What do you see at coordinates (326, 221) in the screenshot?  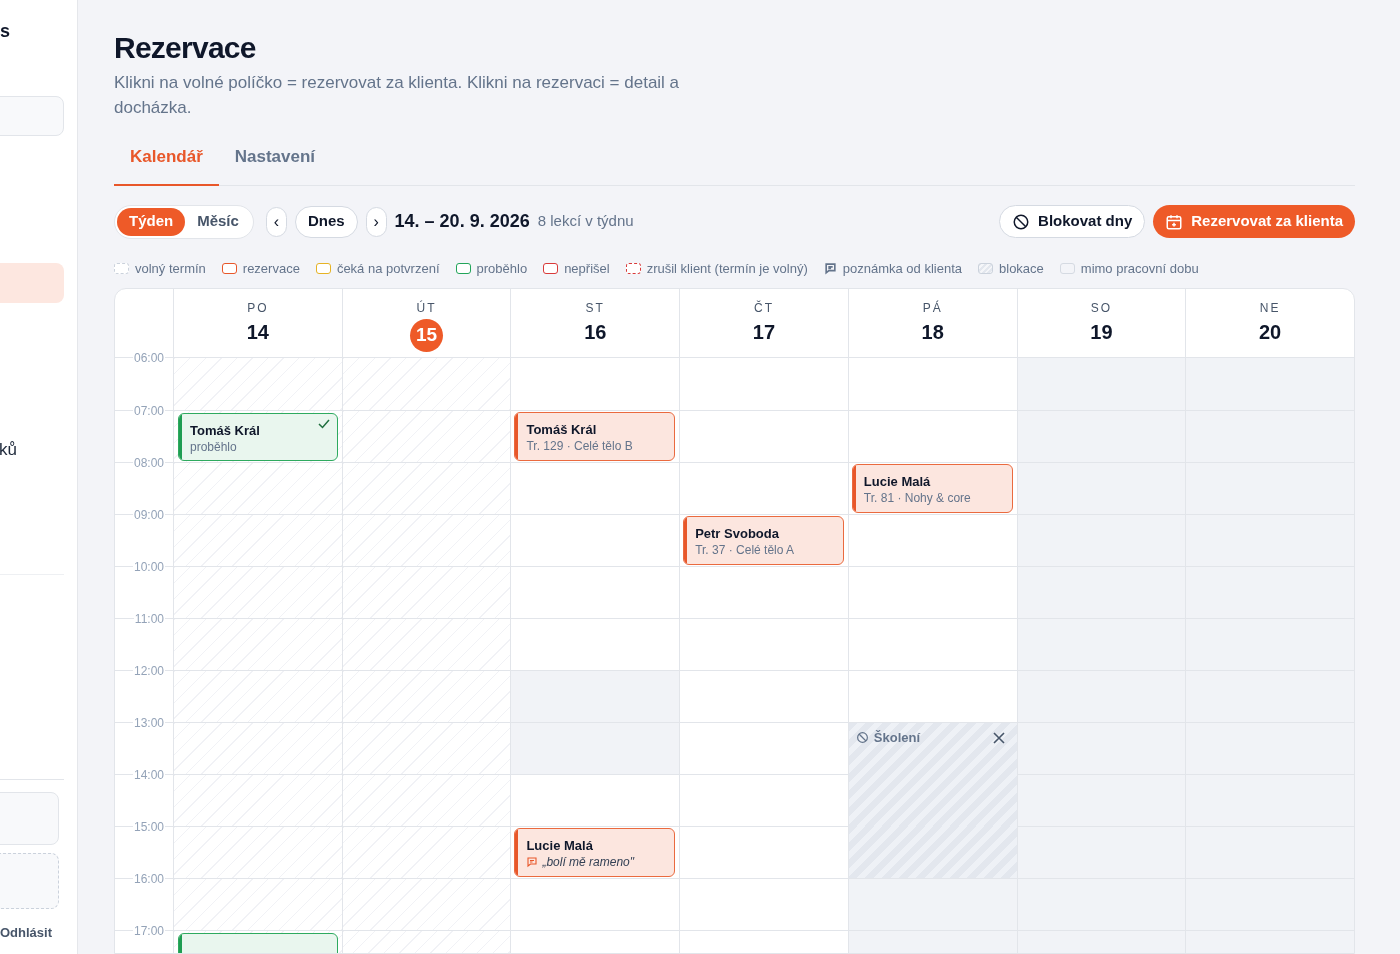 I see `today-button: Dnes` at bounding box center [326, 221].